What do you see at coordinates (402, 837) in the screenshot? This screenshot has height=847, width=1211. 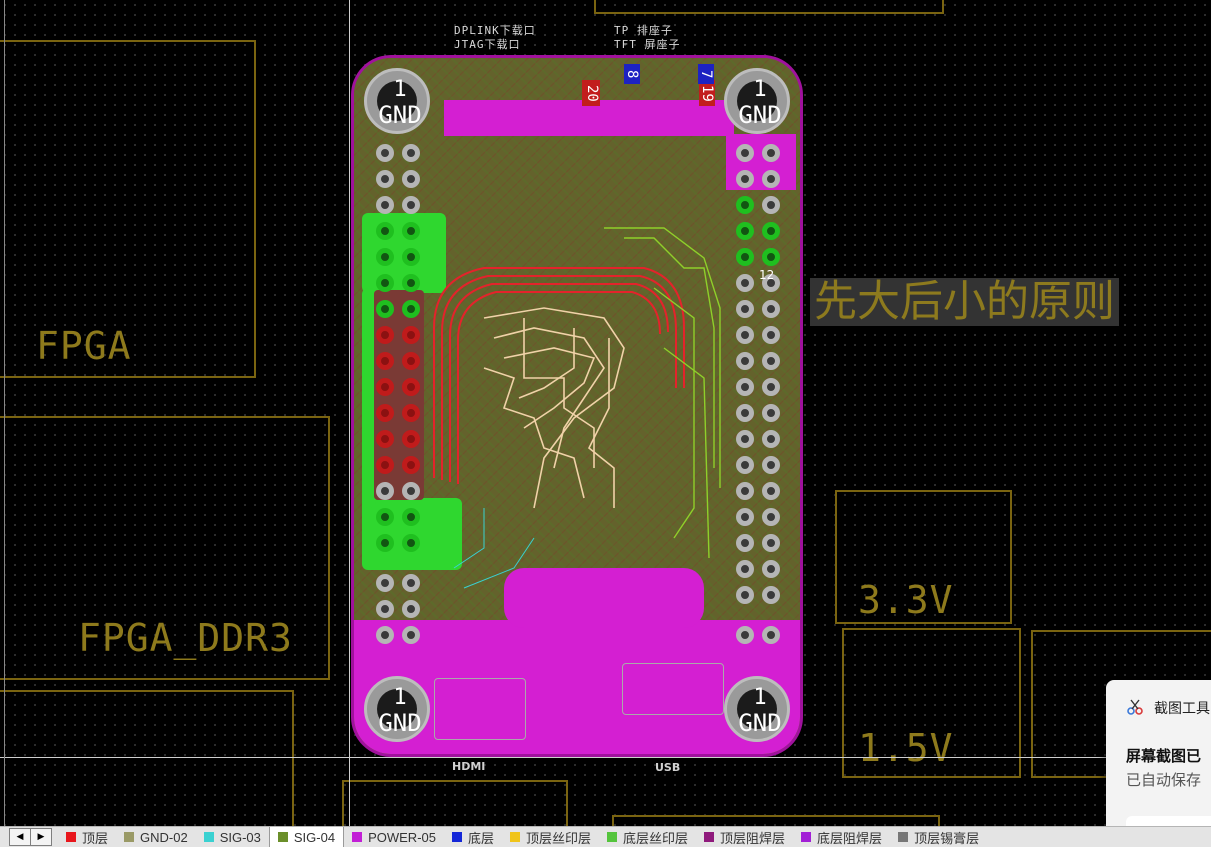 I see `layer-tab-label: POWER-05` at bounding box center [402, 837].